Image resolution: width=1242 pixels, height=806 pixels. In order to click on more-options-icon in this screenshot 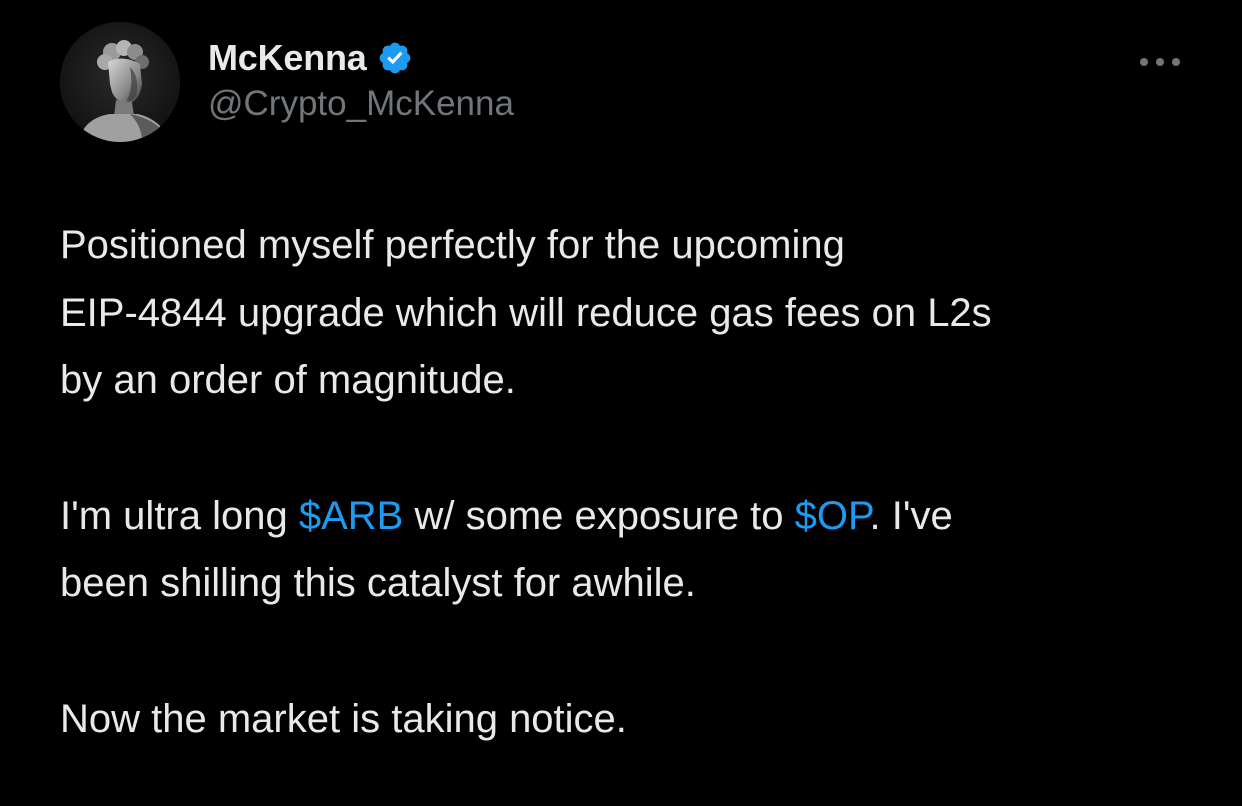, I will do `click(1160, 62)`.